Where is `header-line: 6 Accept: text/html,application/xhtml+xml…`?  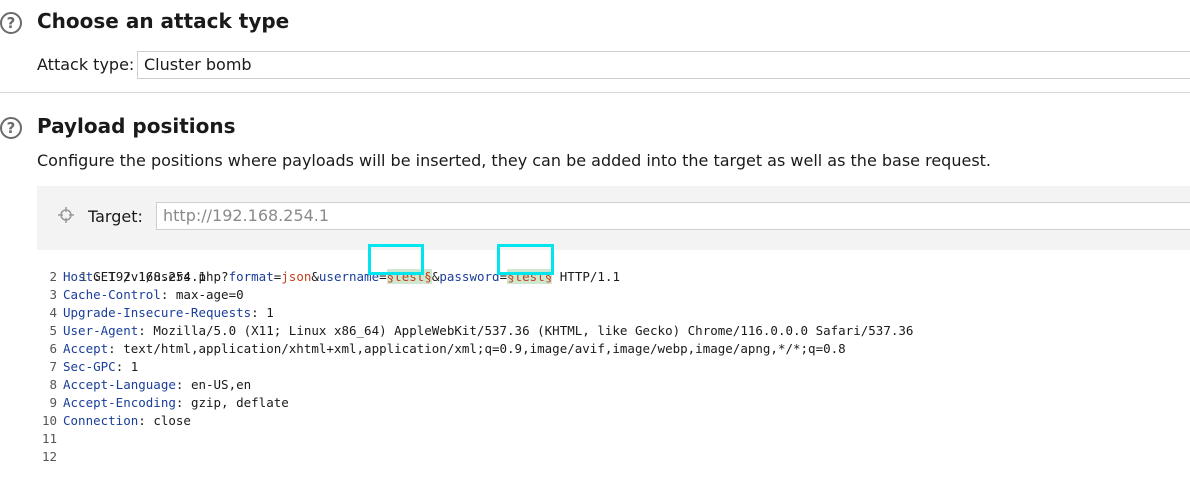 header-line: 6 Accept: text/html,application/xhtml+xml… is located at coordinates (613, 349).